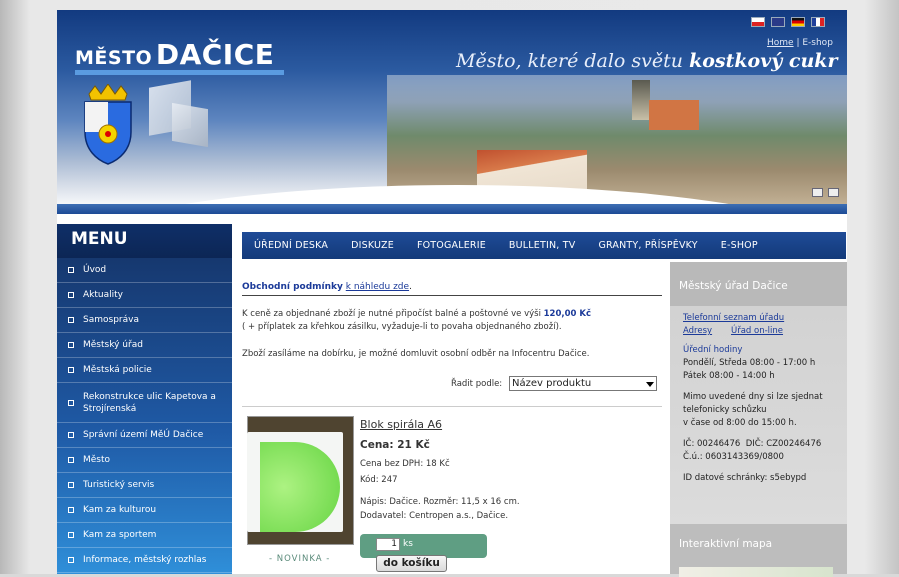  I want to click on menu-item-label: Kam za kulturou, so click(120, 510).